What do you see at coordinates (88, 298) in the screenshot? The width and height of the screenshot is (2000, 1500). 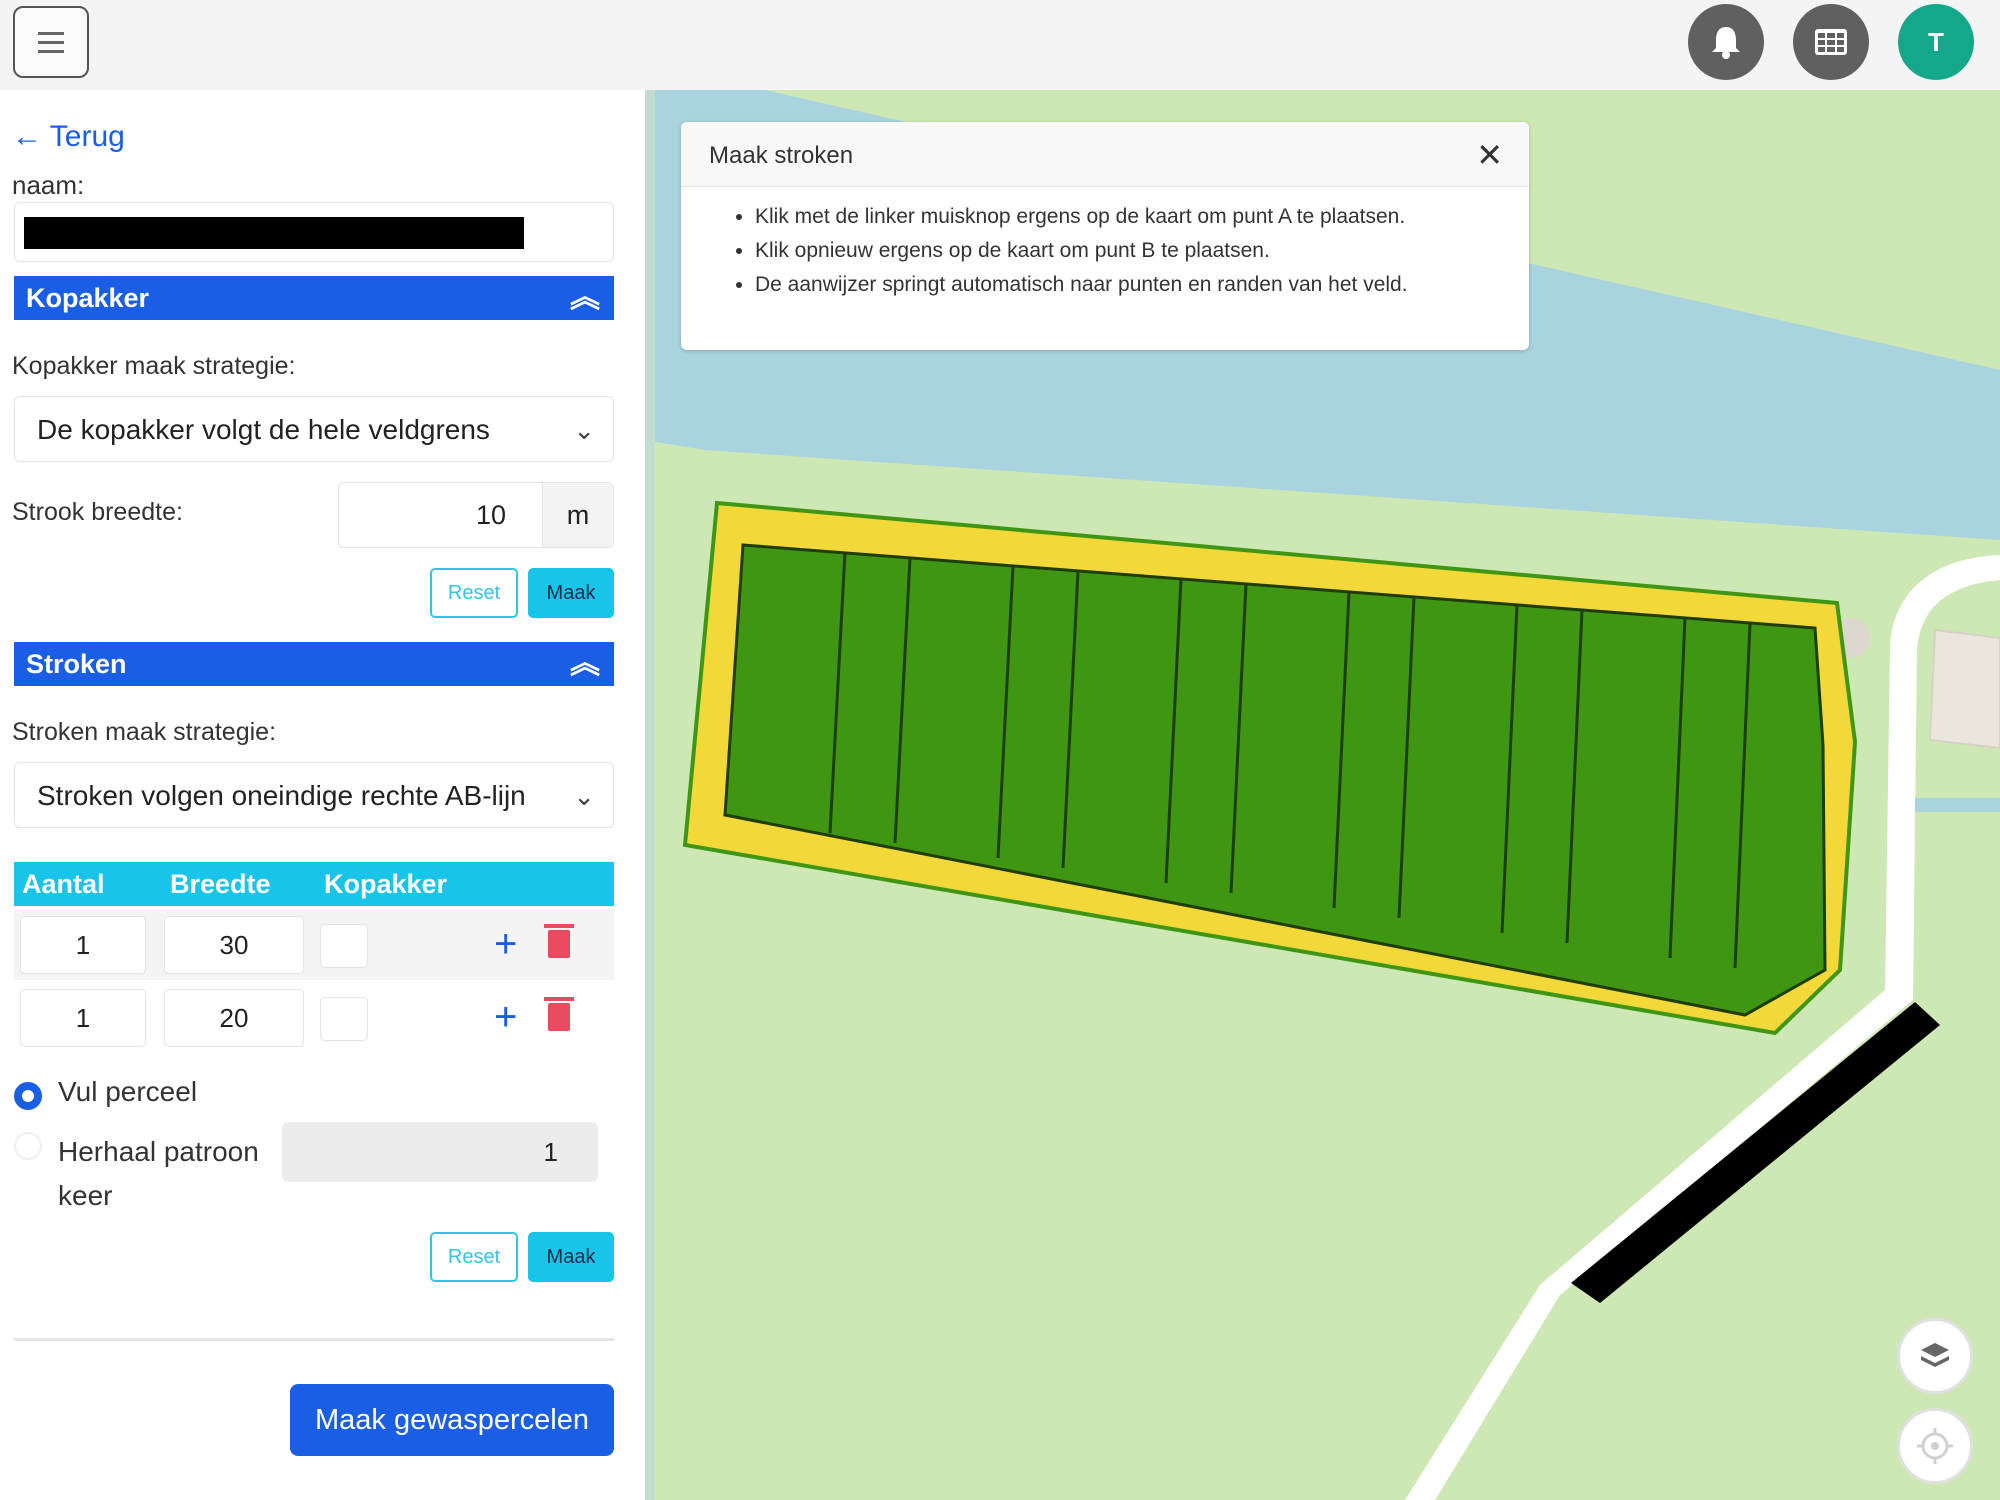 I see `kopakker-title: Kopakker` at bounding box center [88, 298].